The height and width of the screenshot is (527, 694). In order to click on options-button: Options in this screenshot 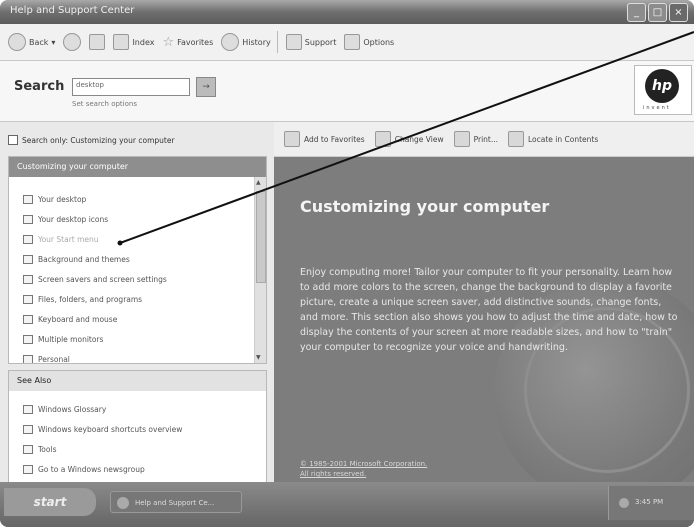, I will do `click(369, 42)`.